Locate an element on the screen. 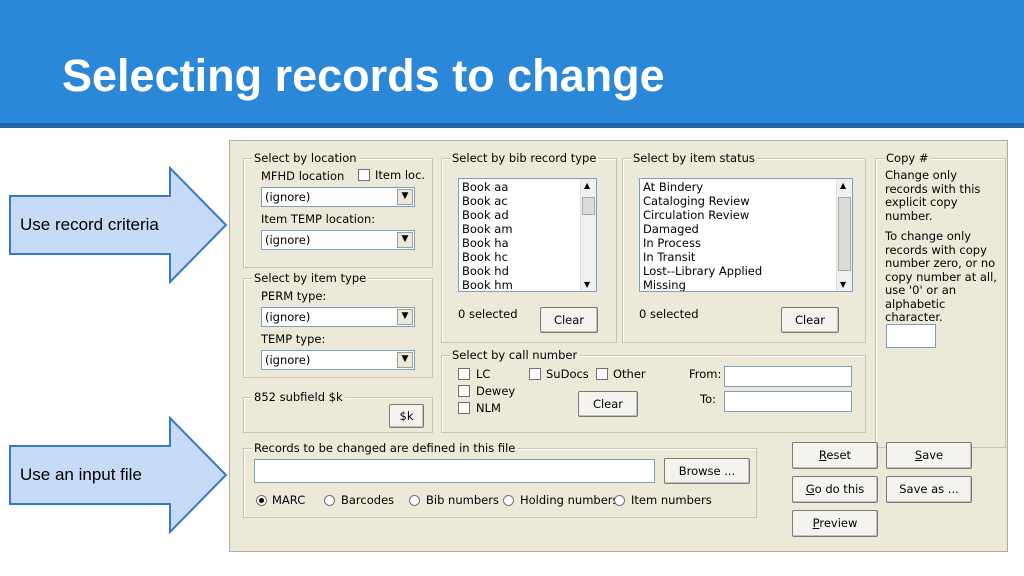 The image size is (1024, 576). list-item: Book ha is located at coordinates (487, 243).